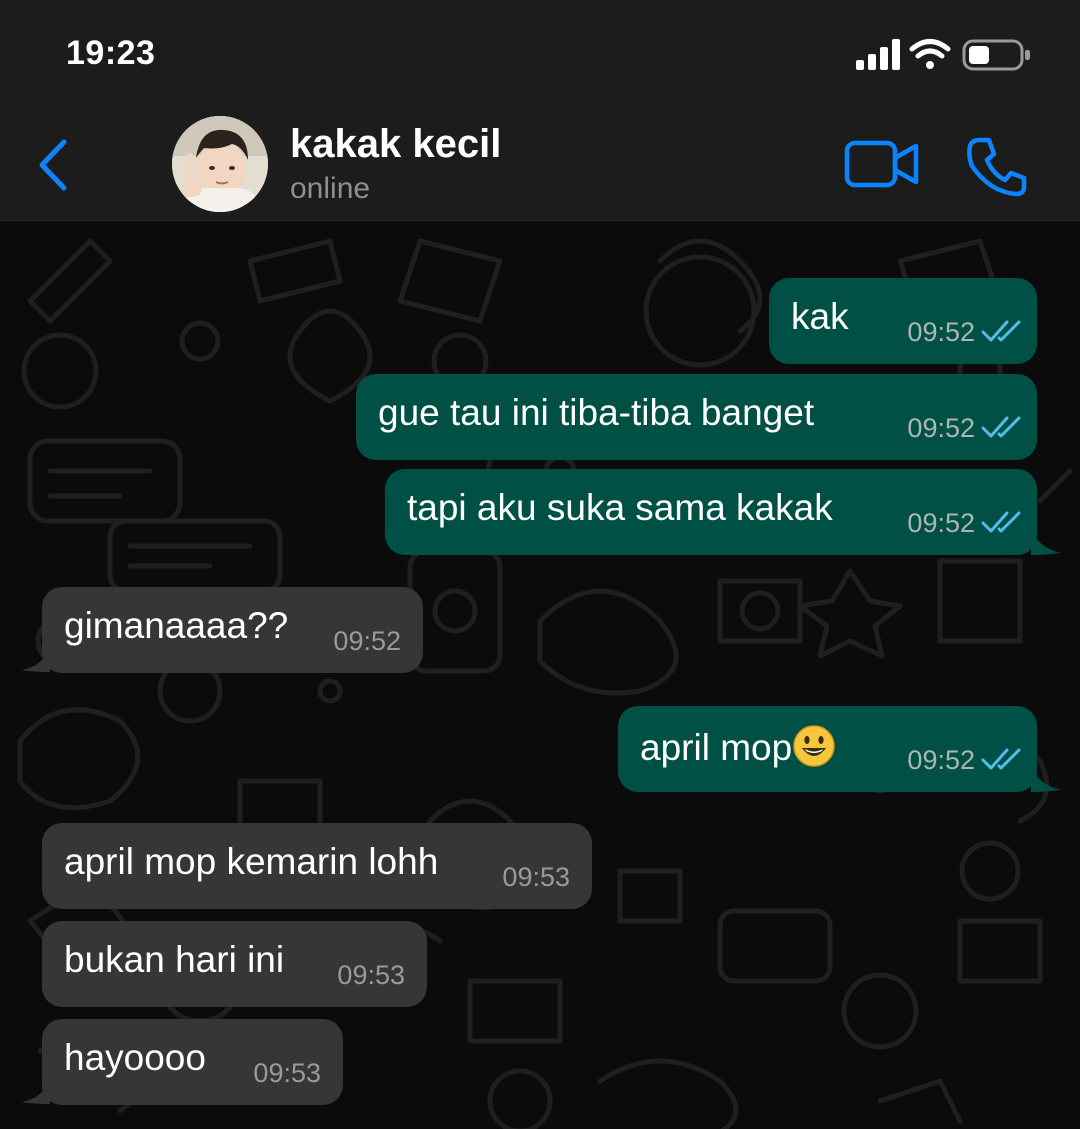 This screenshot has height=1129, width=1080. Describe the element at coordinates (540, 50) in the screenshot. I see `status-bar: 19:23` at that location.